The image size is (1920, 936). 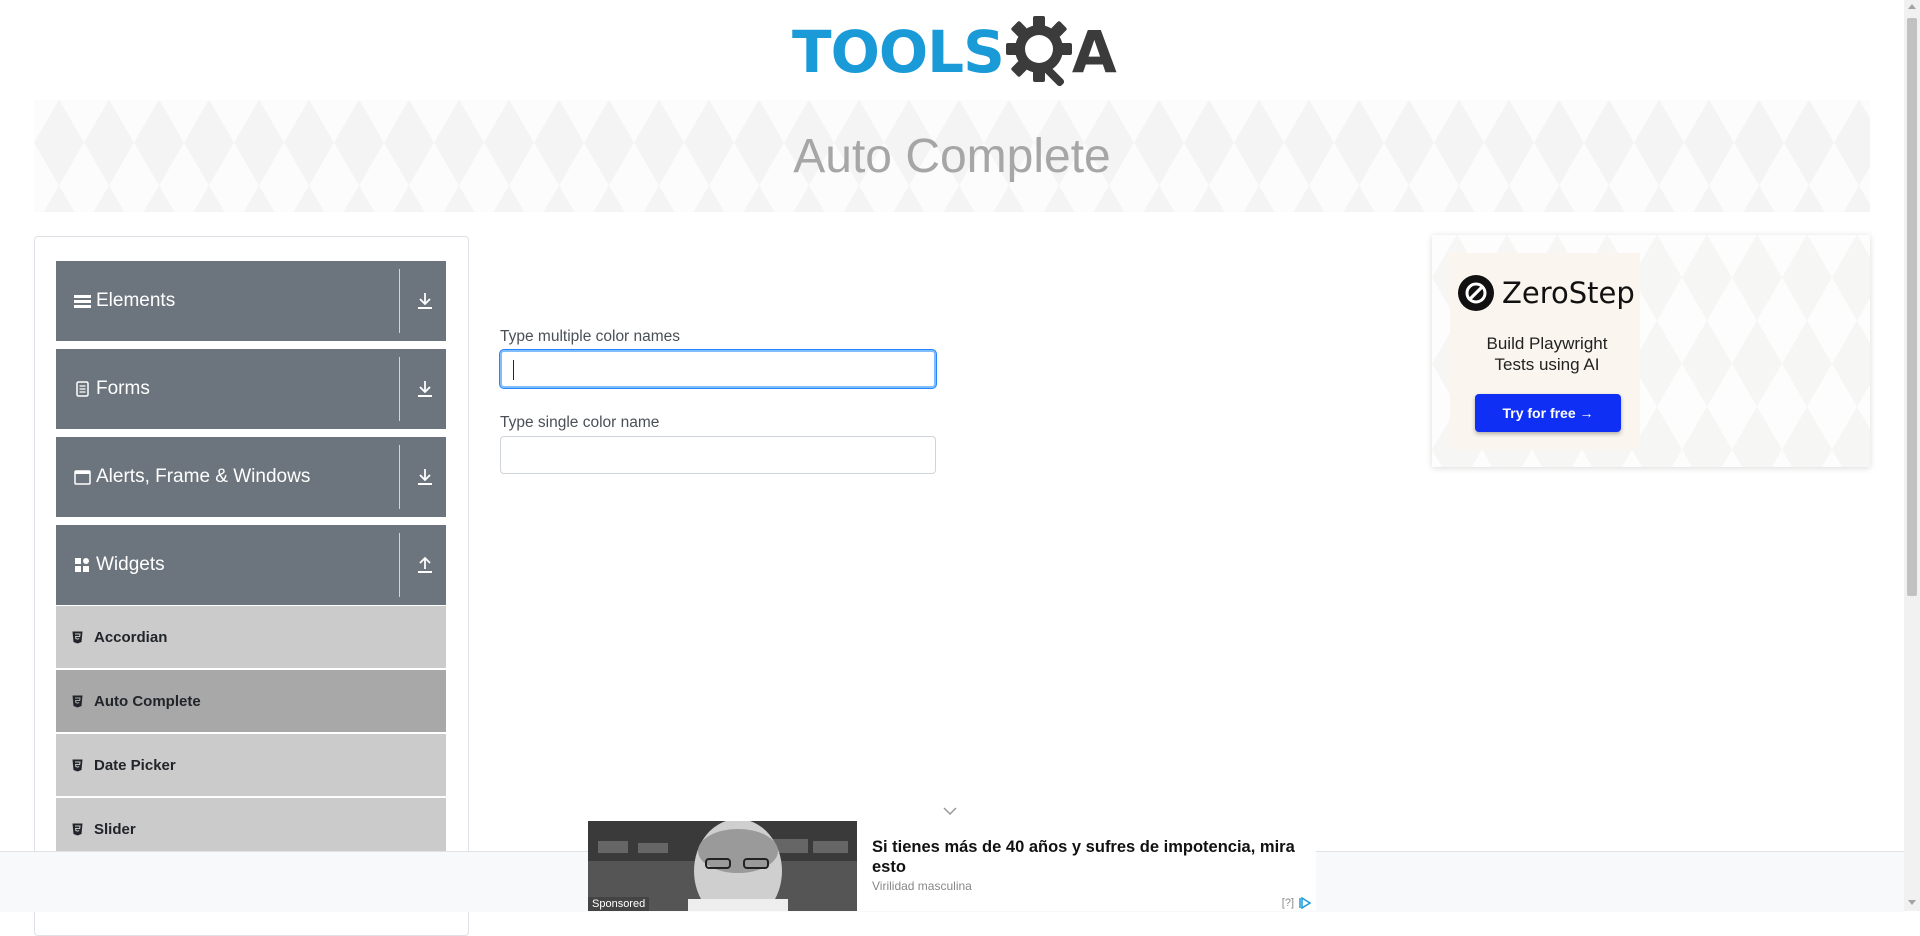 I want to click on document-icon, so click(x=82, y=389).